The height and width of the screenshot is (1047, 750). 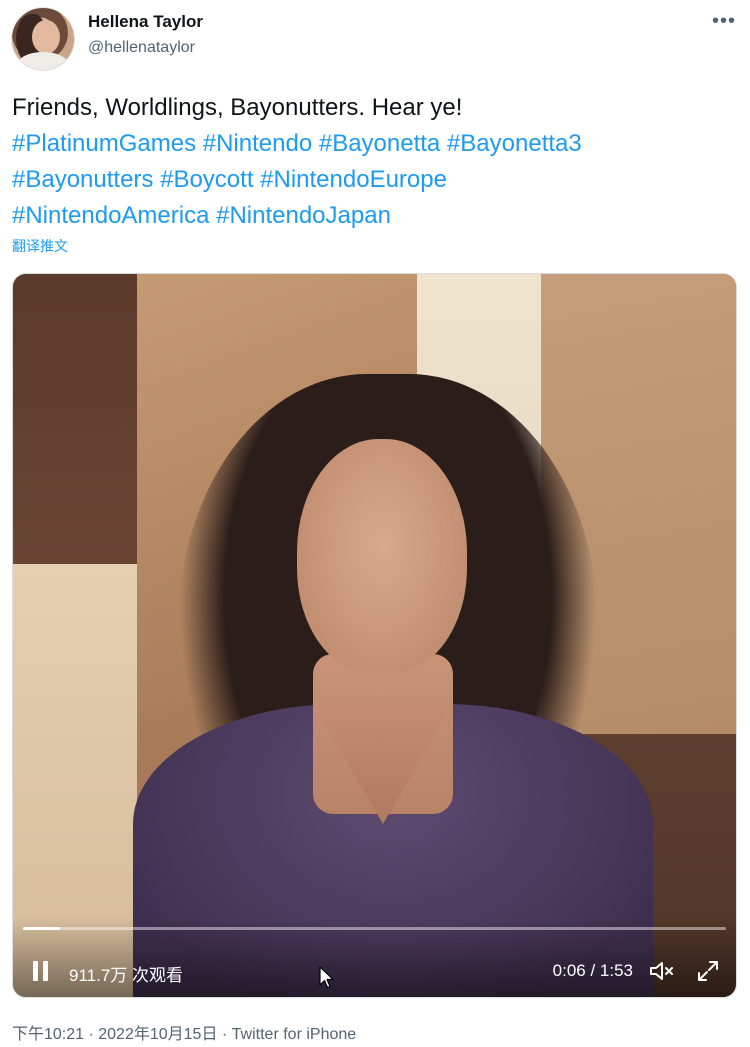 What do you see at coordinates (592, 970) in the screenshot?
I see `video-time: 0:06 / 1:53` at bounding box center [592, 970].